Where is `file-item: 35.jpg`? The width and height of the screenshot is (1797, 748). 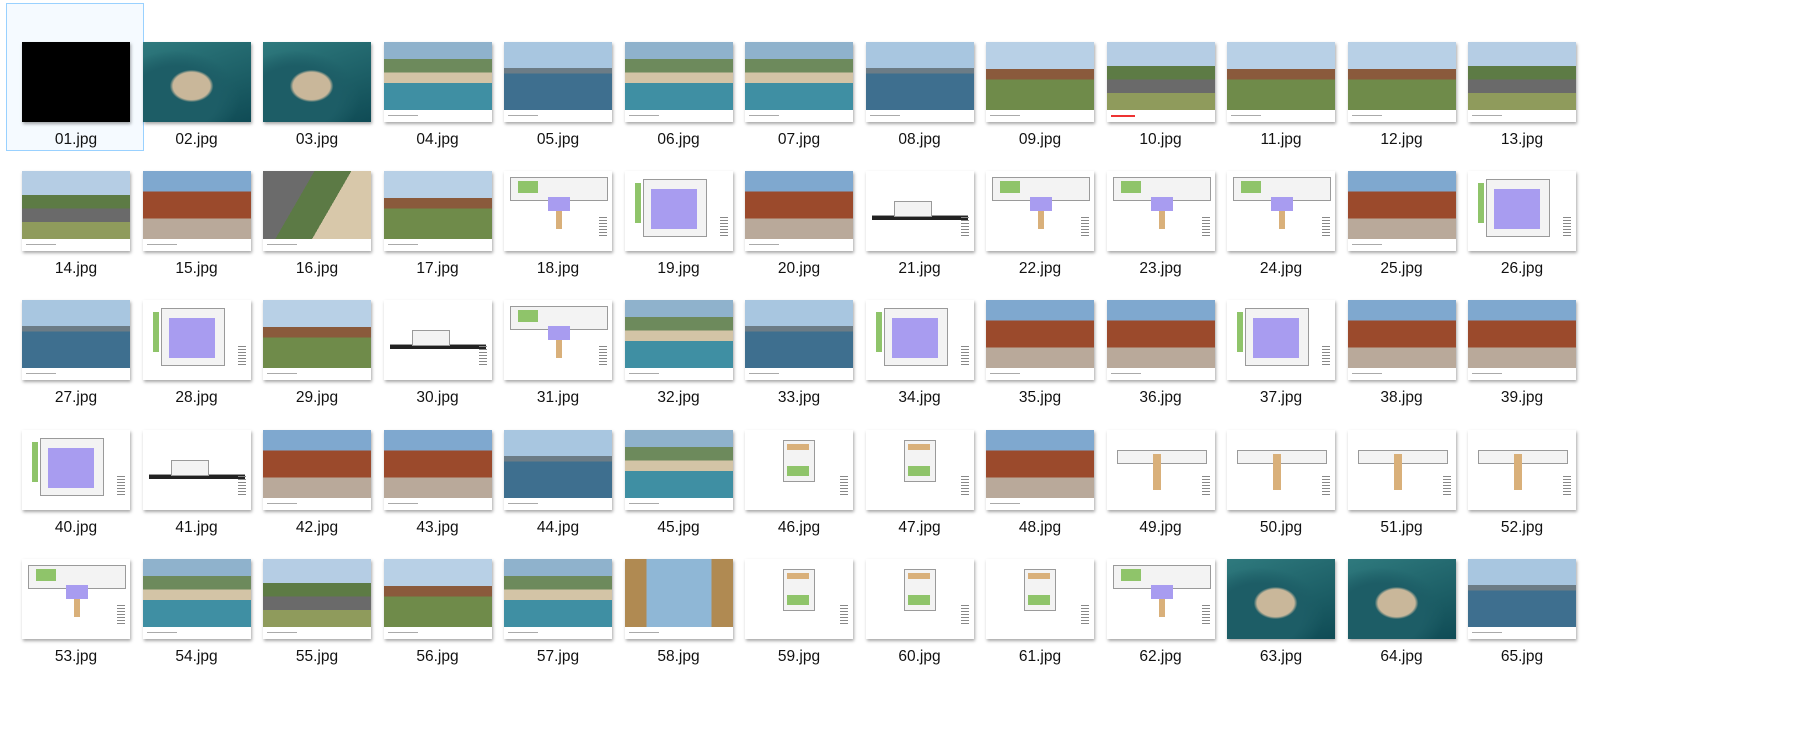
file-item: 35.jpg is located at coordinates (1039, 335).